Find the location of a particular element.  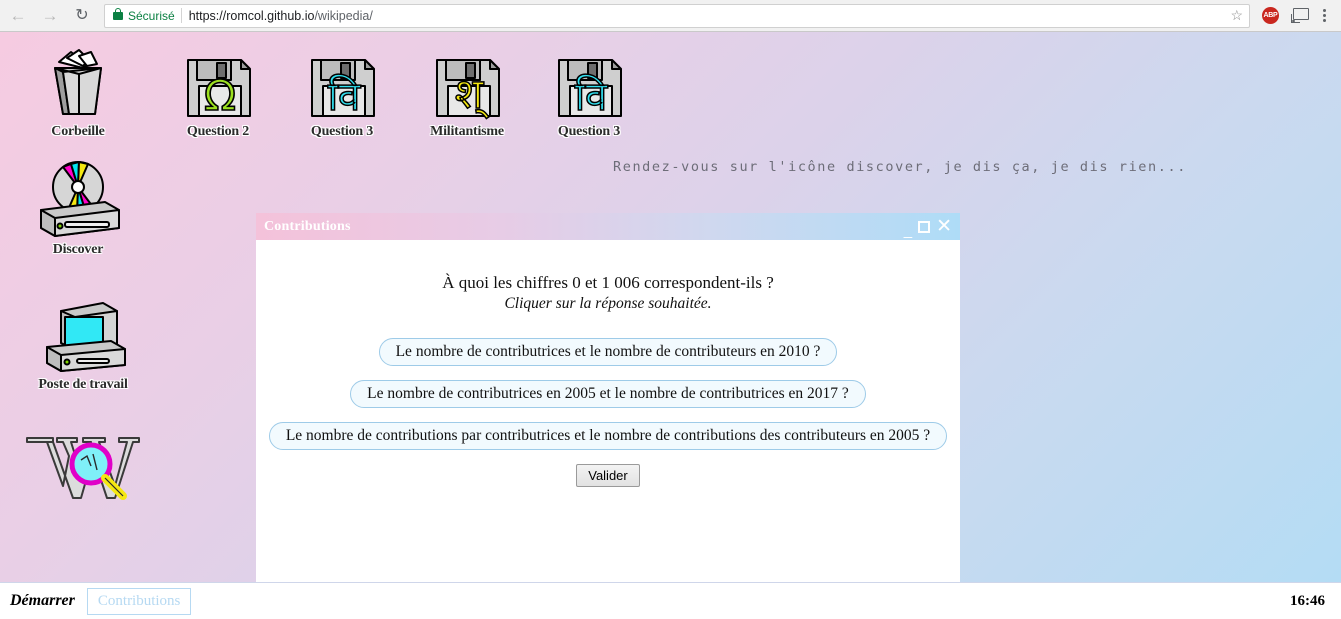

validate-row: Valider is located at coordinates (608, 475).